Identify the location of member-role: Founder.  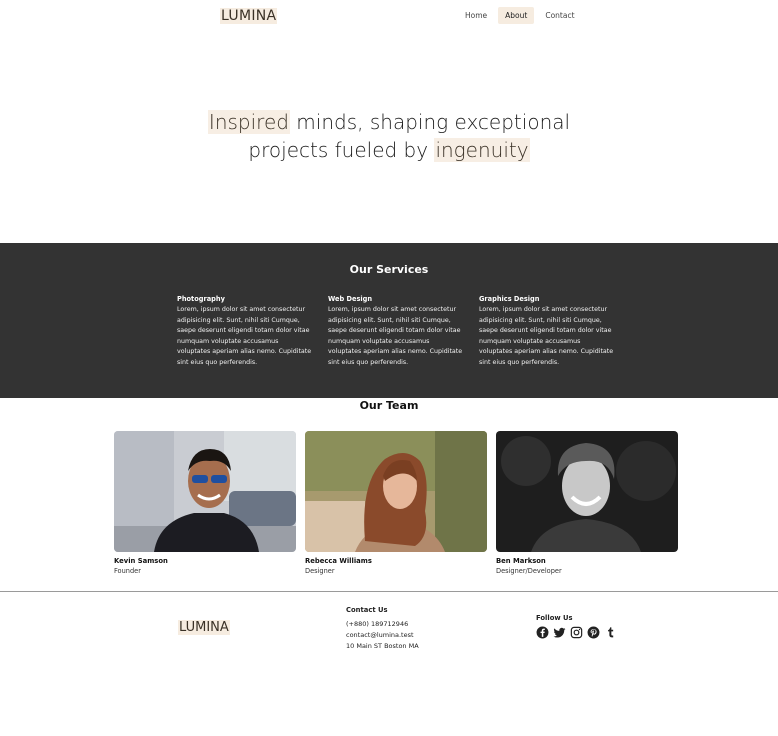
(127, 571).